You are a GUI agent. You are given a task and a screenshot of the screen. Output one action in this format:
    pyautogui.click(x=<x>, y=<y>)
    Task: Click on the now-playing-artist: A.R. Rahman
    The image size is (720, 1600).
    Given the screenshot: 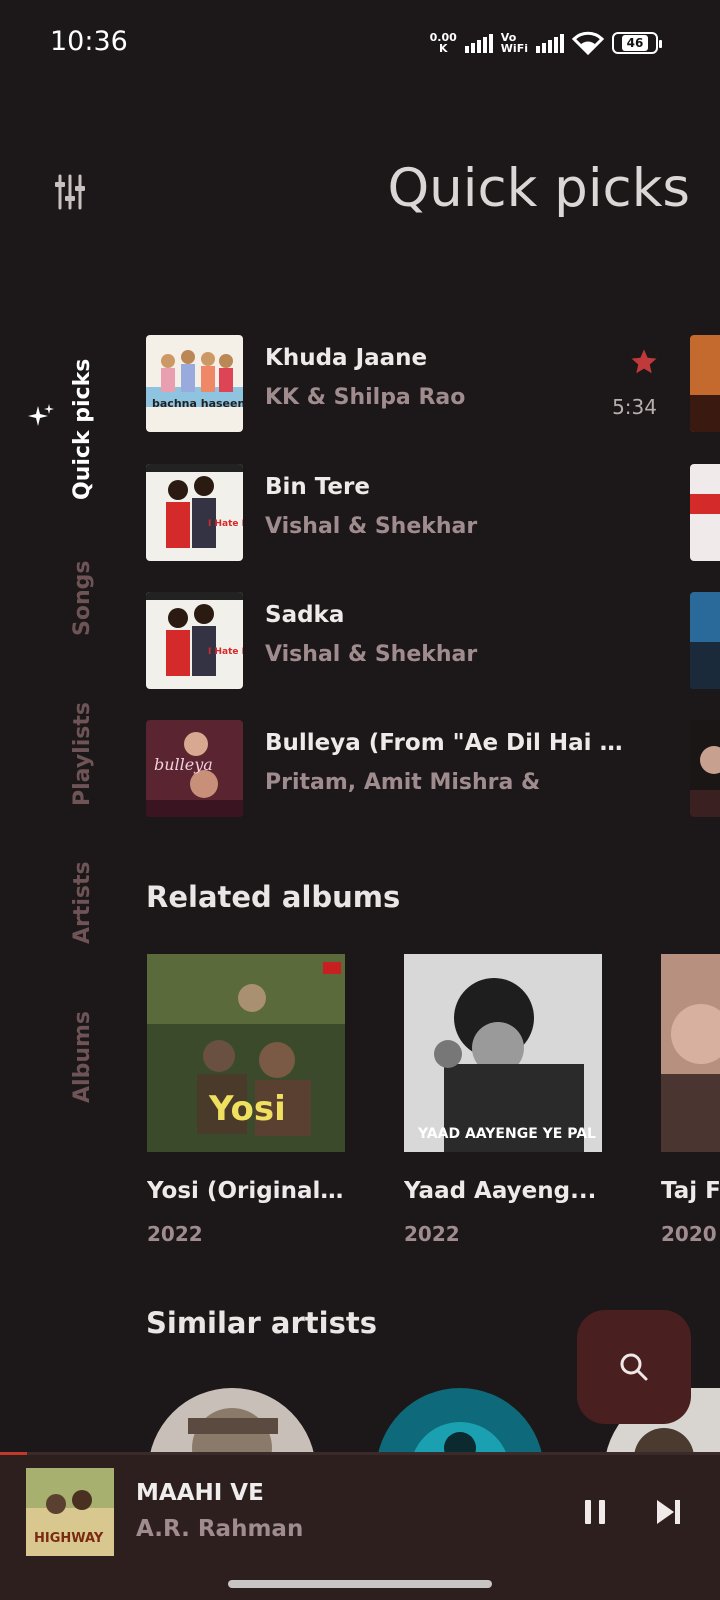 What is the action you would take?
    pyautogui.click(x=220, y=1529)
    